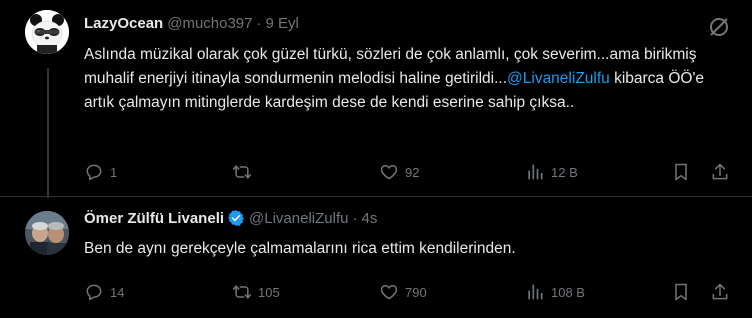  I want to click on tweet-header: Ömer Zülfü Livaneli @LivaneliZulfu · 4s, so click(230, 218).